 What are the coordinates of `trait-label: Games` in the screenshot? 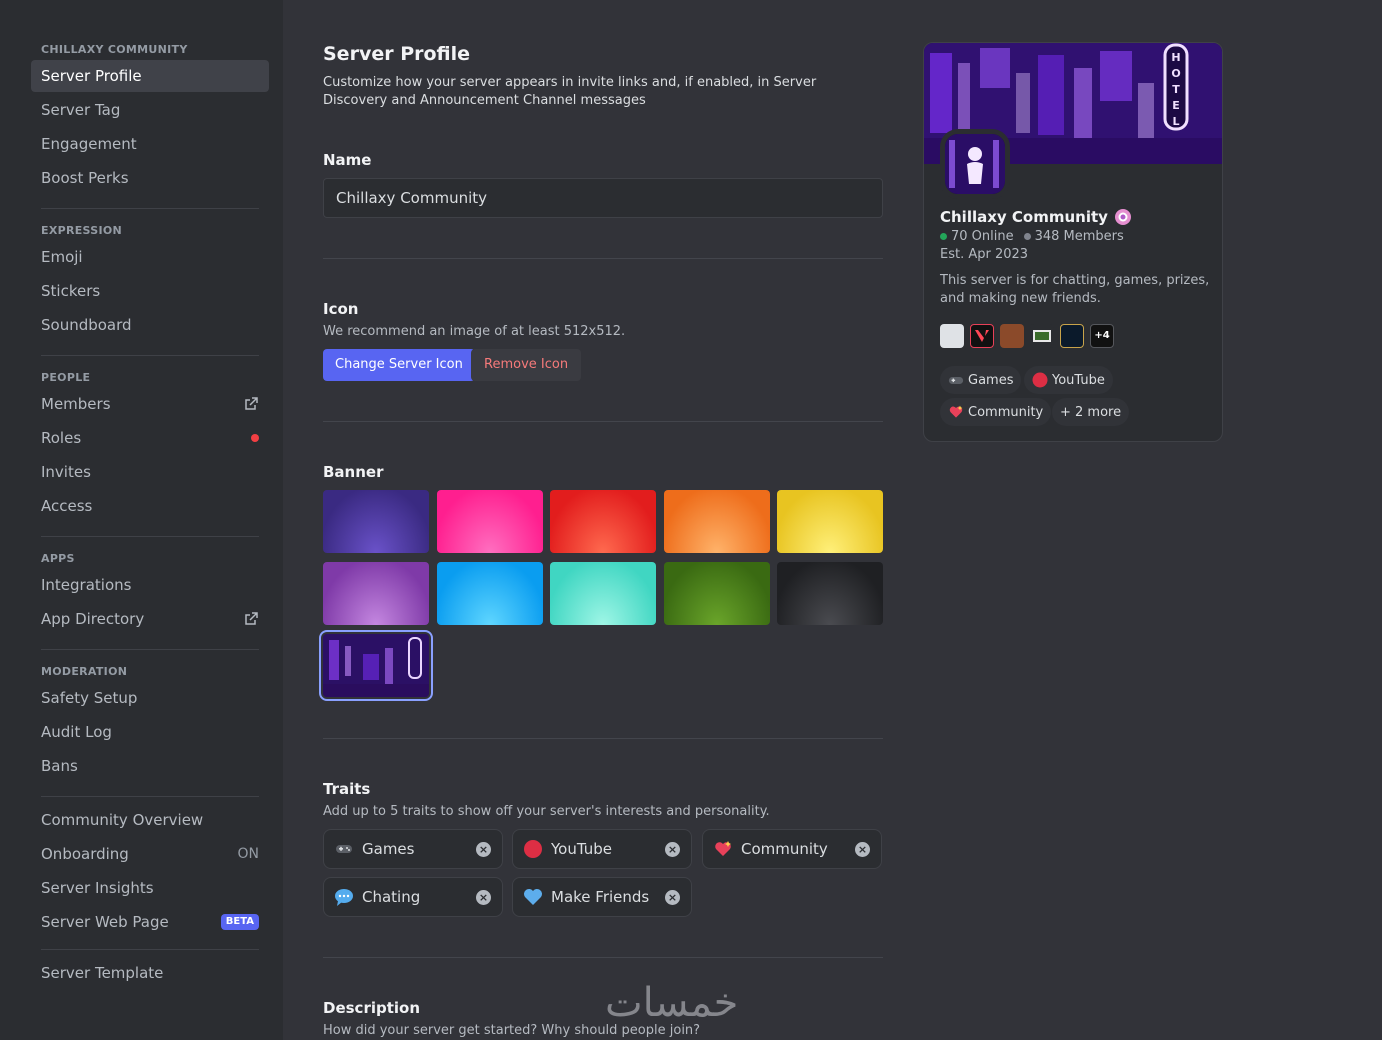 It's located at (388, 849).